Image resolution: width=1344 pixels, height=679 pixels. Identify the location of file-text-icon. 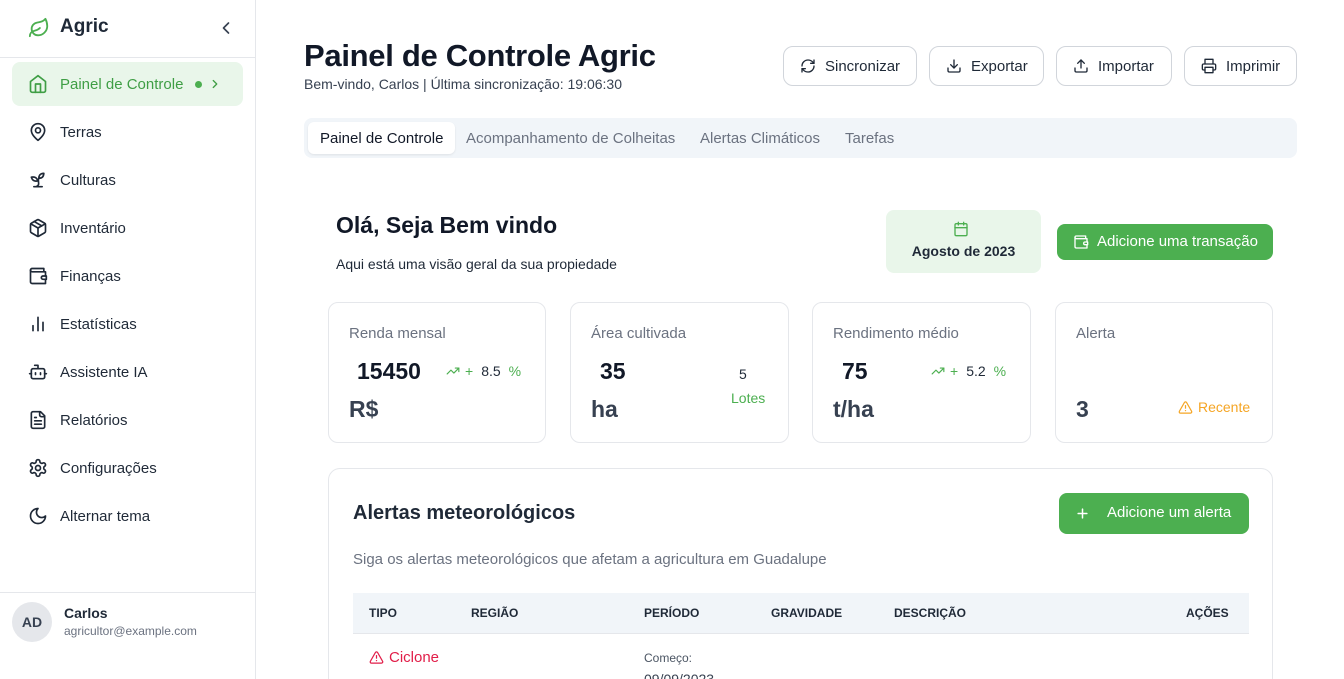
(38, 420).